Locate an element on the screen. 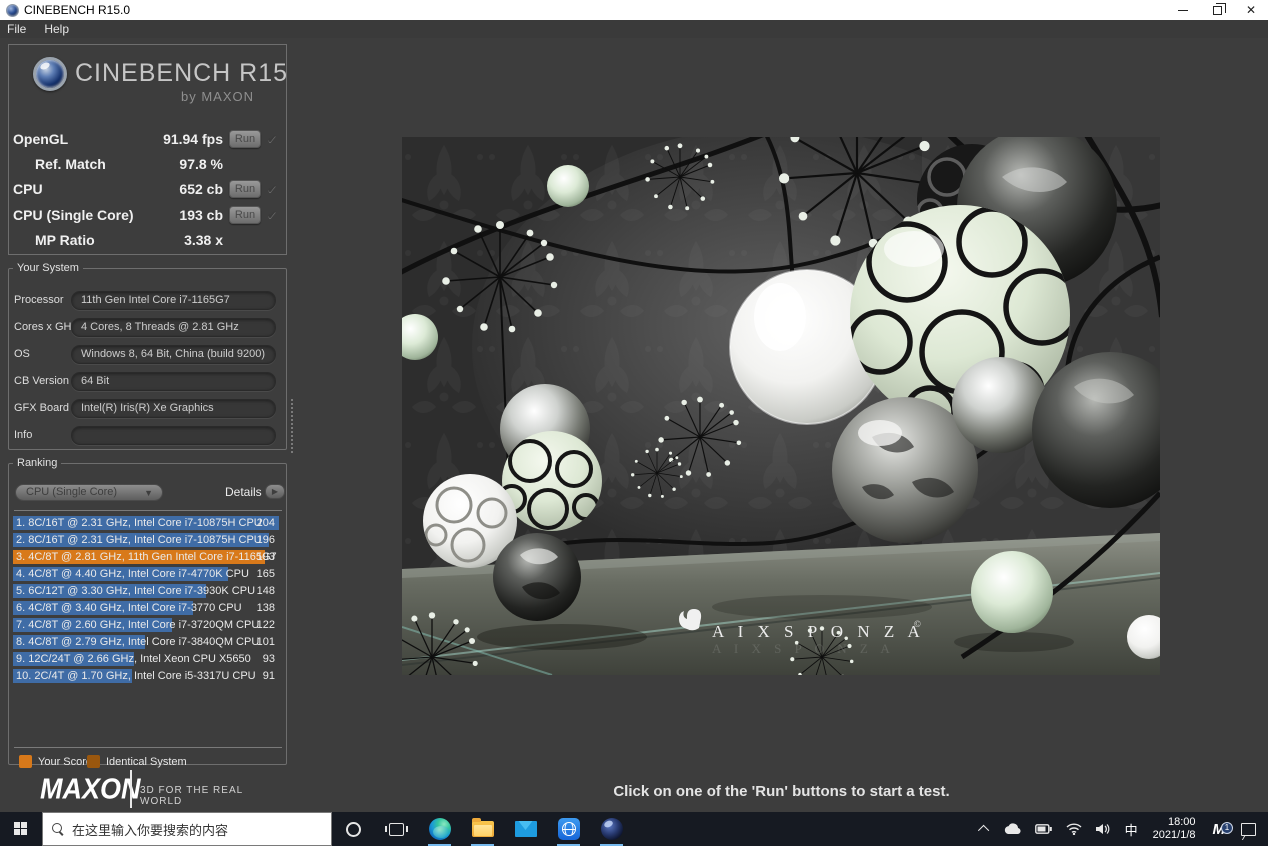 The height and width of the screenshot is (846, 1268). cortana-button is located at coordinates (353, 829).